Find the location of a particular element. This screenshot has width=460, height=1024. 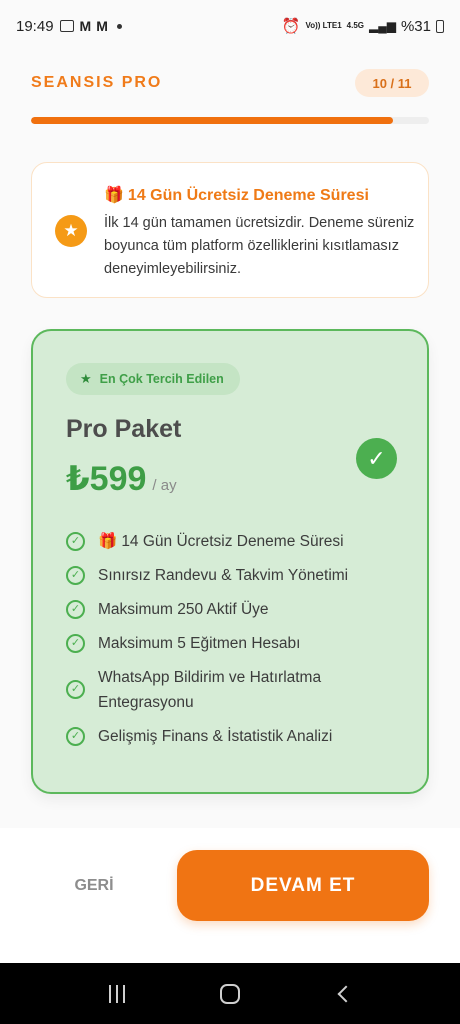

recent-apps-button is located at coordinates (117, 994).